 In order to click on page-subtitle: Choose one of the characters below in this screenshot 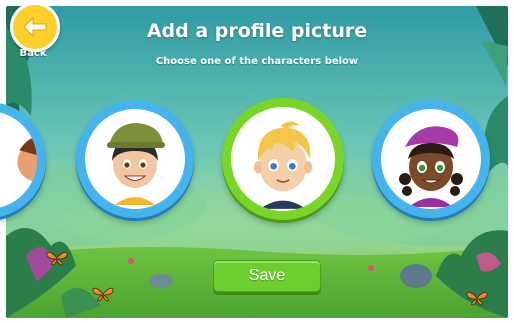, I will do `click(257, 61)`.